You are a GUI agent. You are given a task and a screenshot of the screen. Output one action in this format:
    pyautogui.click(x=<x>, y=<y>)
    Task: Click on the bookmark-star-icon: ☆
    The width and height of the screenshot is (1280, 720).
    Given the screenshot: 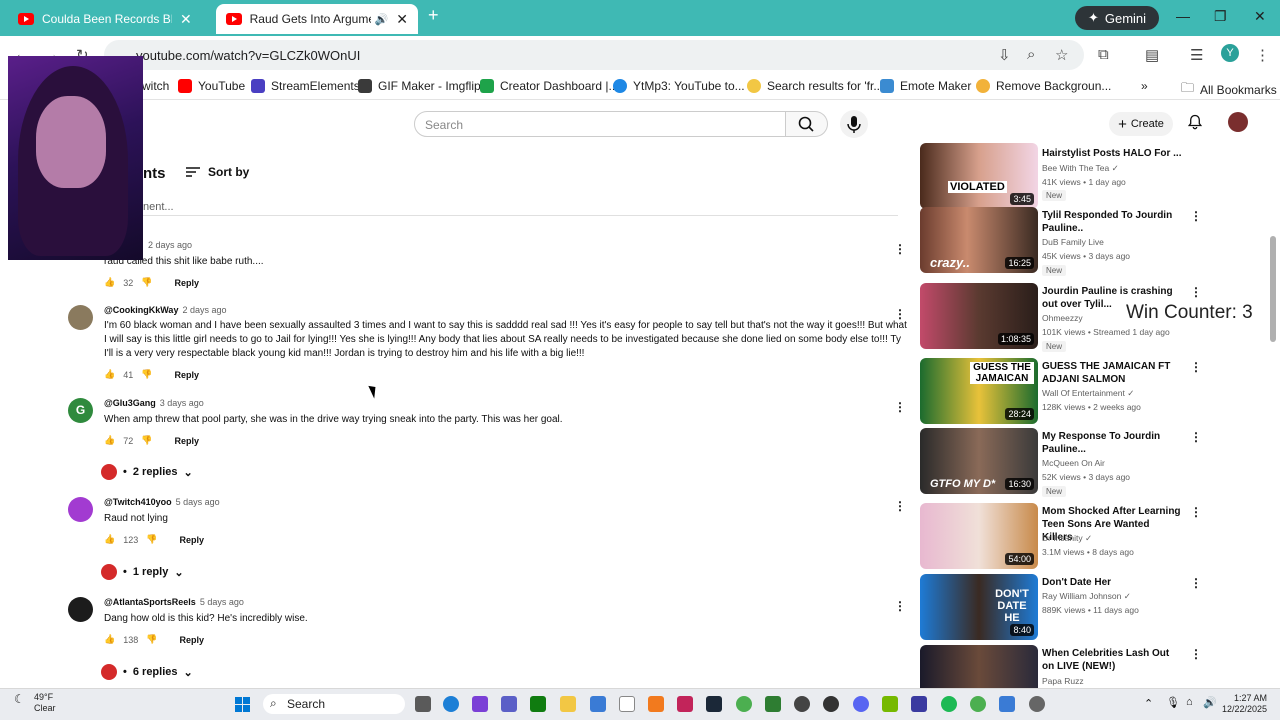 What is the action you would take?
    pyautogui.click(x=1061, y=55)
    